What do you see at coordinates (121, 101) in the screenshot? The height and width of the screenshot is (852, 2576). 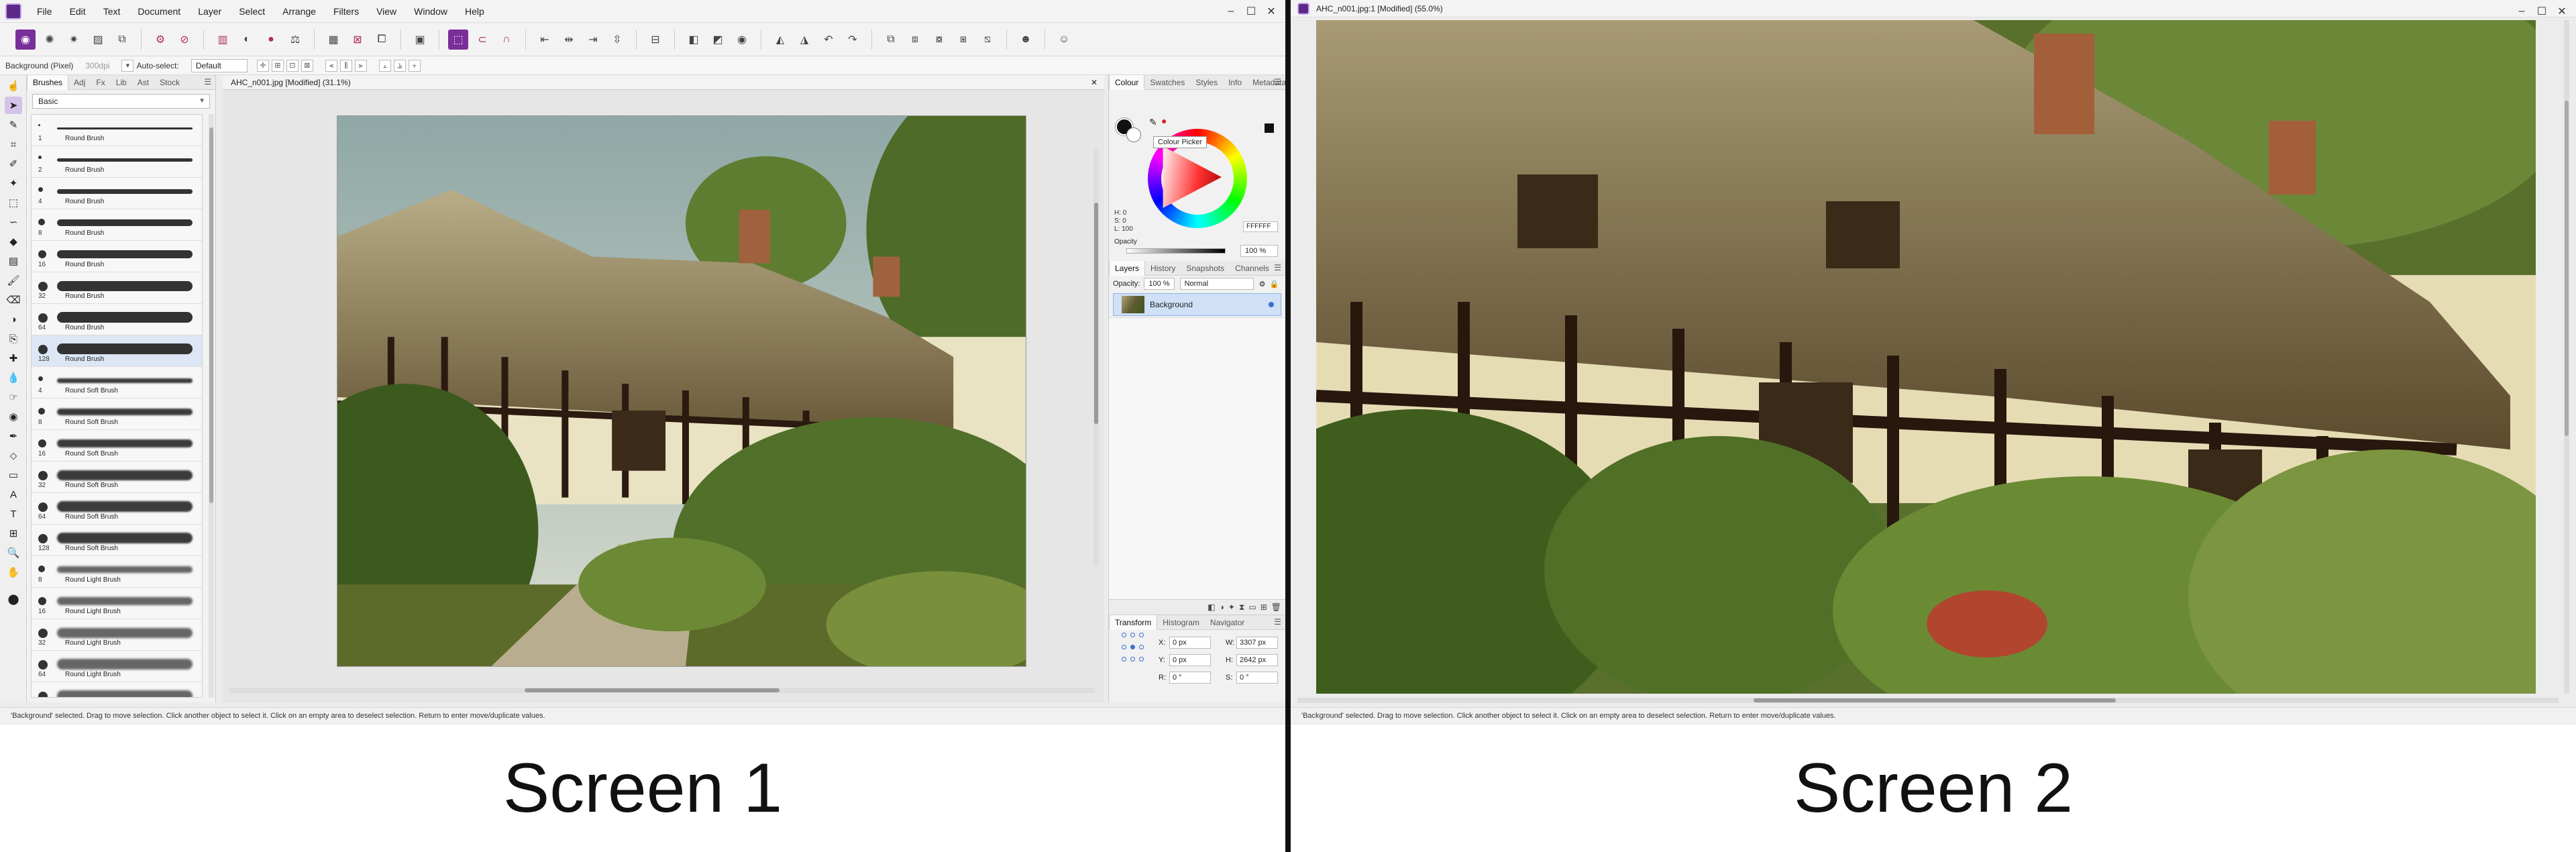 I see `brush-category-dropdown: Basic ▼` at bounding box center [121, 101].